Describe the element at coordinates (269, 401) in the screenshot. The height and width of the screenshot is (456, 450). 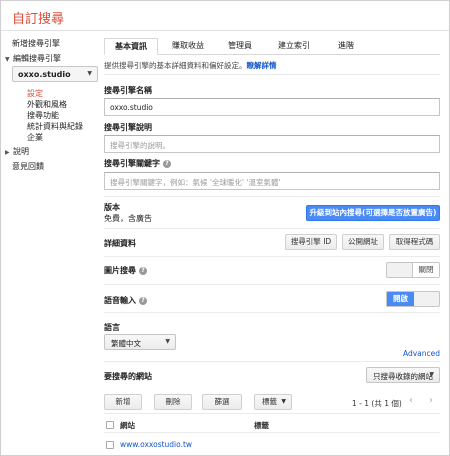
I see `labels-dropdown-label: 標籤` at that location.